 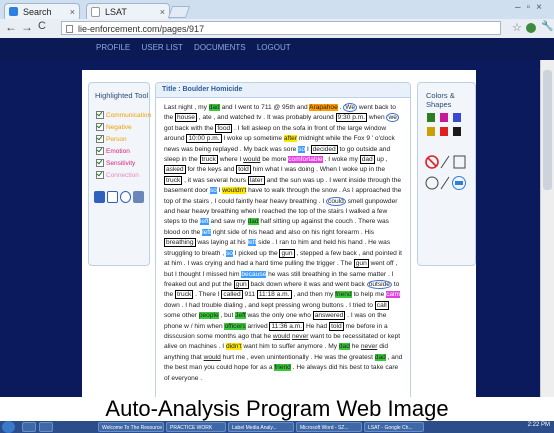 I want to click on taskbar-item: Welcome To The Resource, so click(x=131, y=427).